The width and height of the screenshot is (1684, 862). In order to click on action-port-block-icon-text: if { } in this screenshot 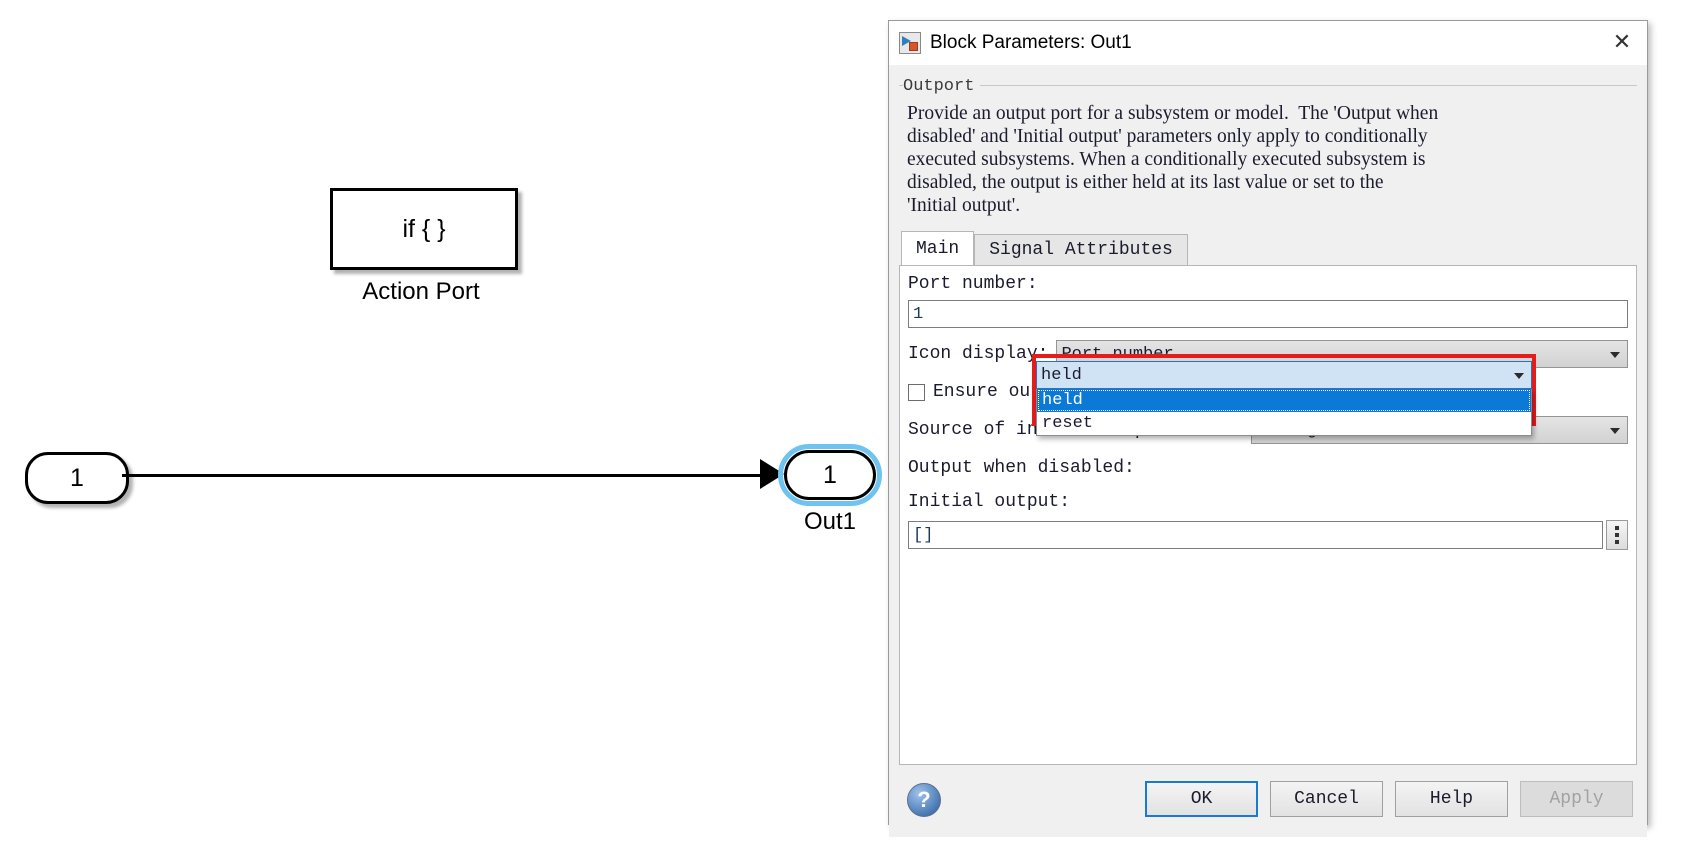, I will do `click(424, 228)`.